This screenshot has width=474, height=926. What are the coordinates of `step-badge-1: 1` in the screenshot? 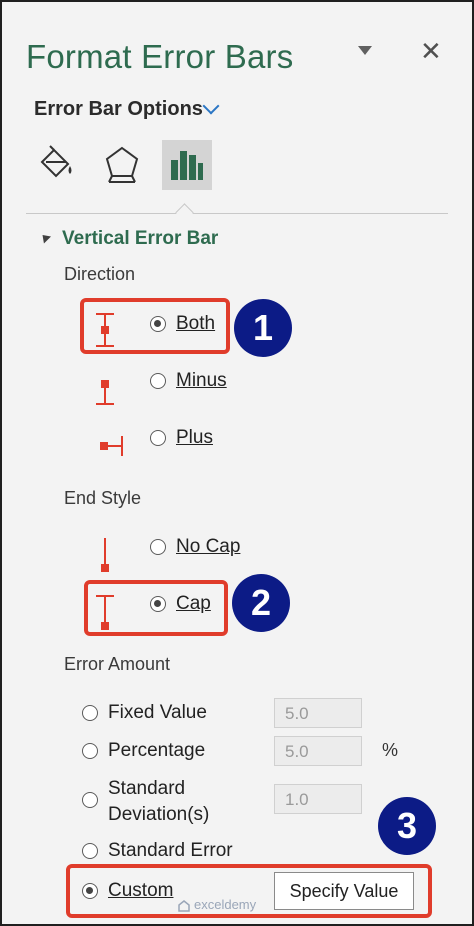 It's located at (263, 328).